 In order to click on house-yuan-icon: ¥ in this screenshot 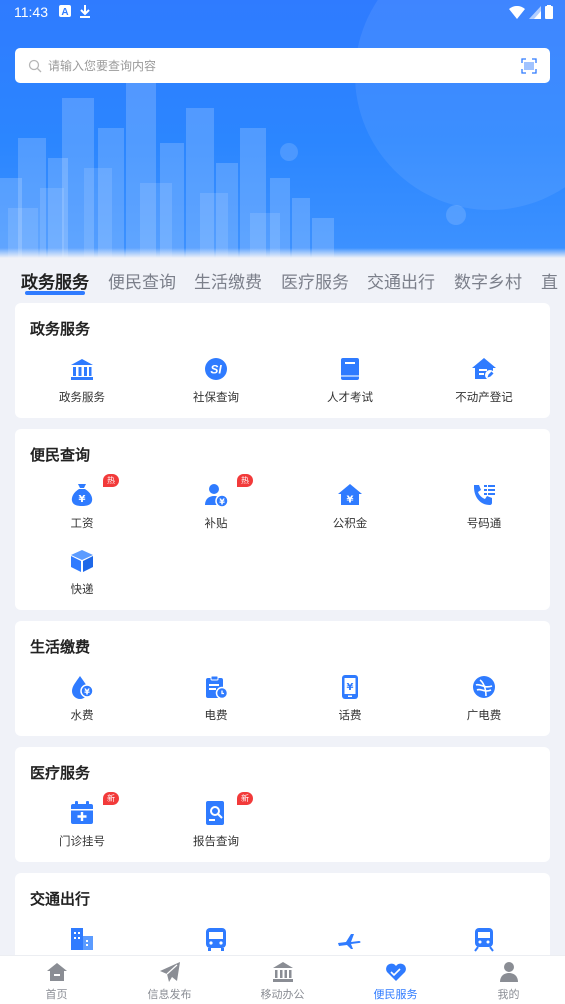, I will do `click(350, 495)`.